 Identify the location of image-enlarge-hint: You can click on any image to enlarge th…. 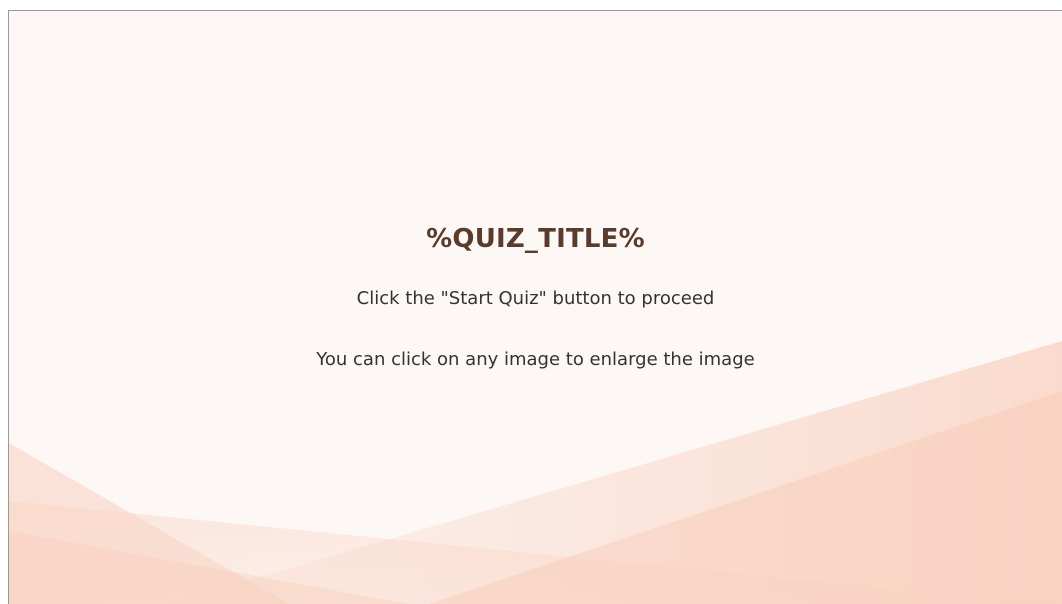
(535, 359).